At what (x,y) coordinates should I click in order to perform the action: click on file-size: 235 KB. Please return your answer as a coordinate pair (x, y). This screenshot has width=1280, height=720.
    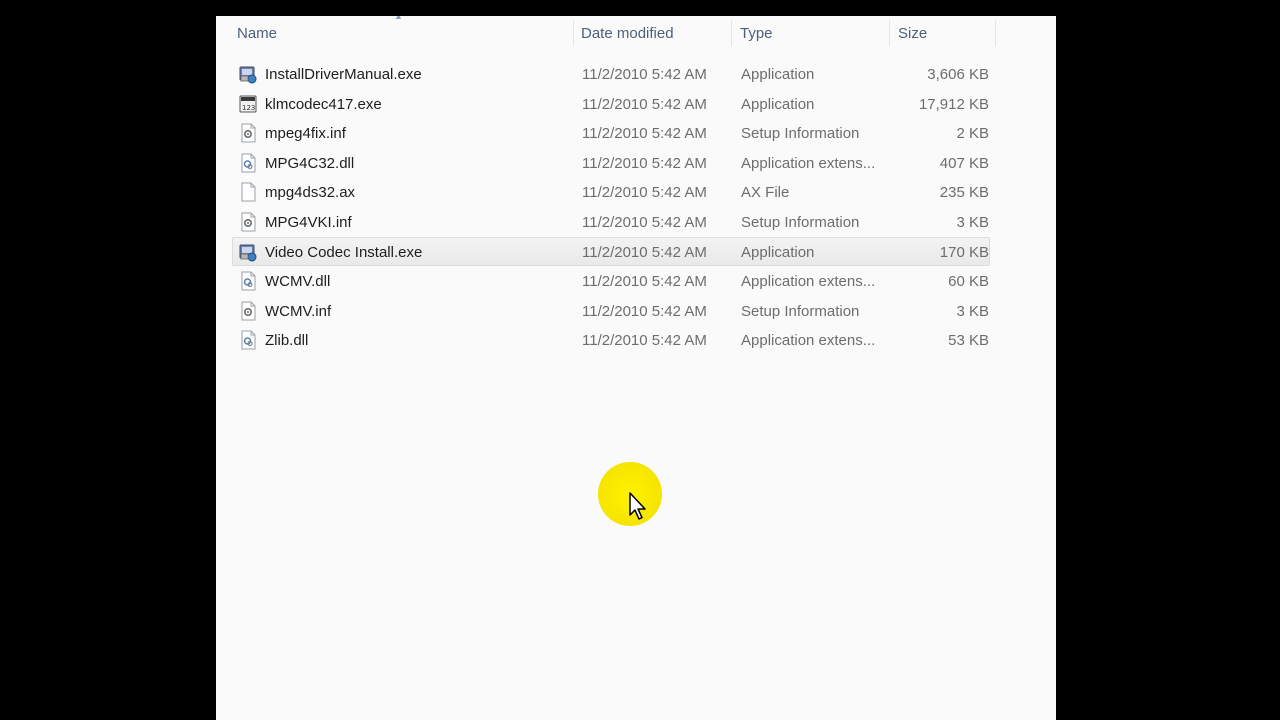
    Looking at the image, I should click on (964, 193).